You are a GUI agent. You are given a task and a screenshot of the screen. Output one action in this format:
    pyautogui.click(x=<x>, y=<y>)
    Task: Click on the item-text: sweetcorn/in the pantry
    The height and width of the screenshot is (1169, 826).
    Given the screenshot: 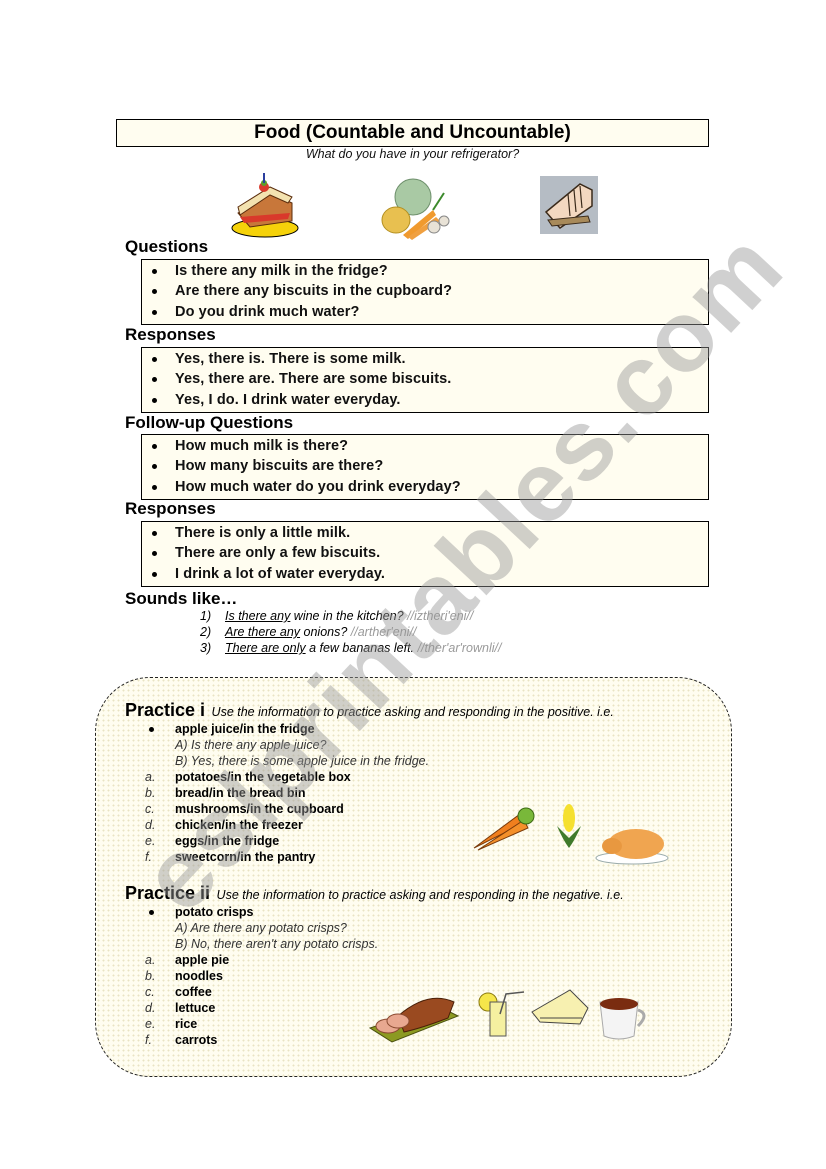 What is the action you would take?
    pyautogui.click(x=245, y=857)
    